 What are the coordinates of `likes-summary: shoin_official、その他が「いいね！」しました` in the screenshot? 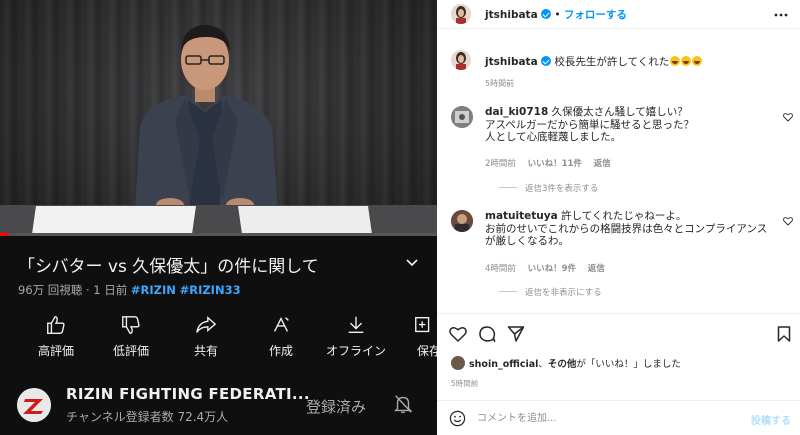 It's located at (566, 363).